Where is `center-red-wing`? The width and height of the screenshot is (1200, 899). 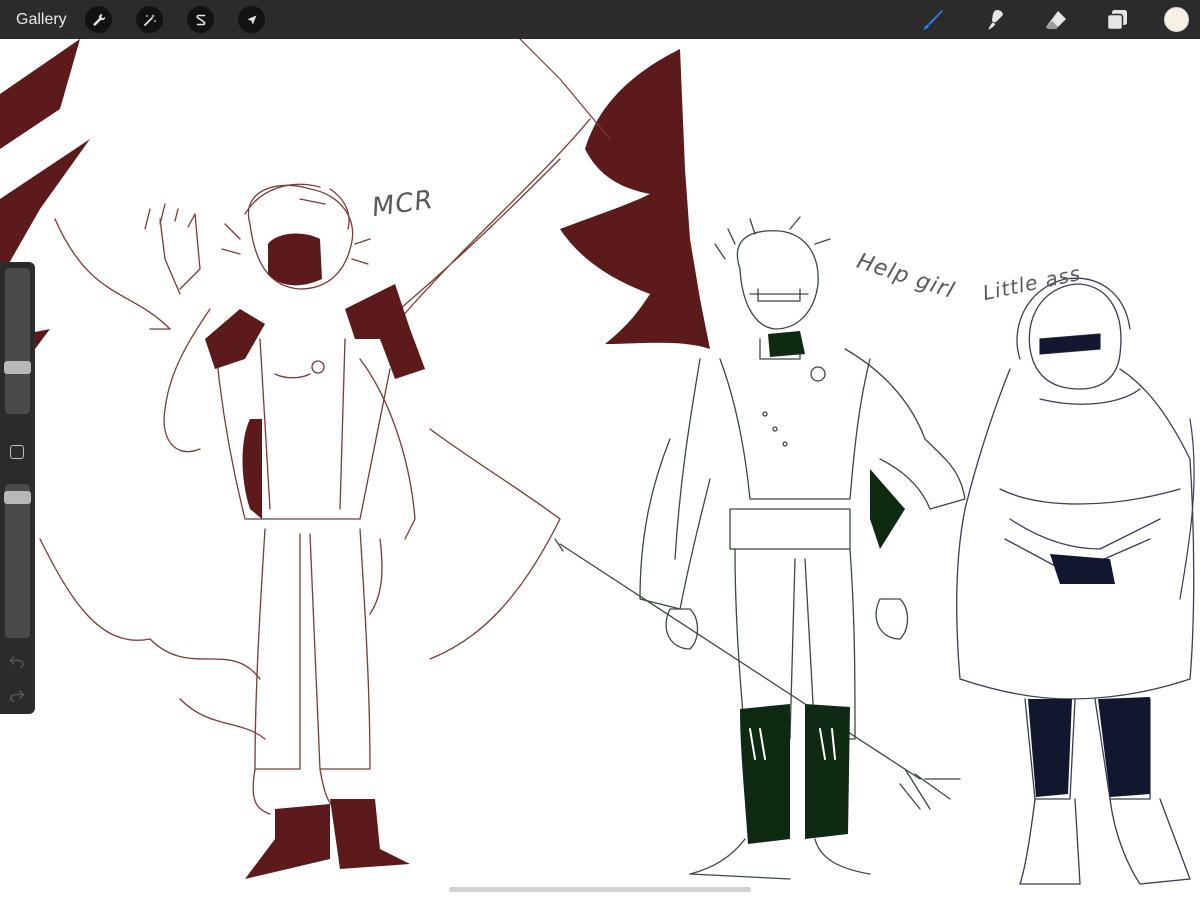
center-red-wing is located at coordinates (635, 199).